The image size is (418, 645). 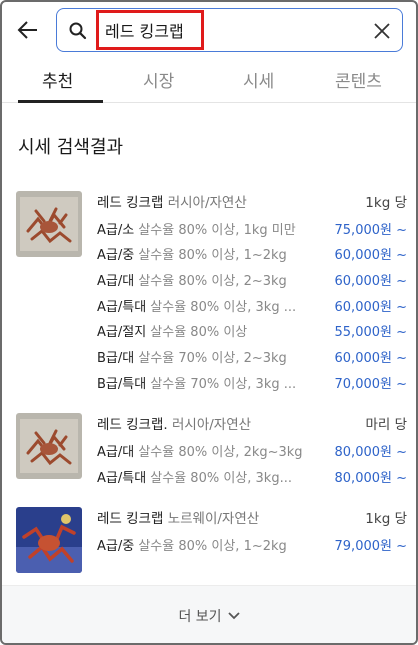 I want to click on more-label: 더 보기, so click(x=200, y=616).